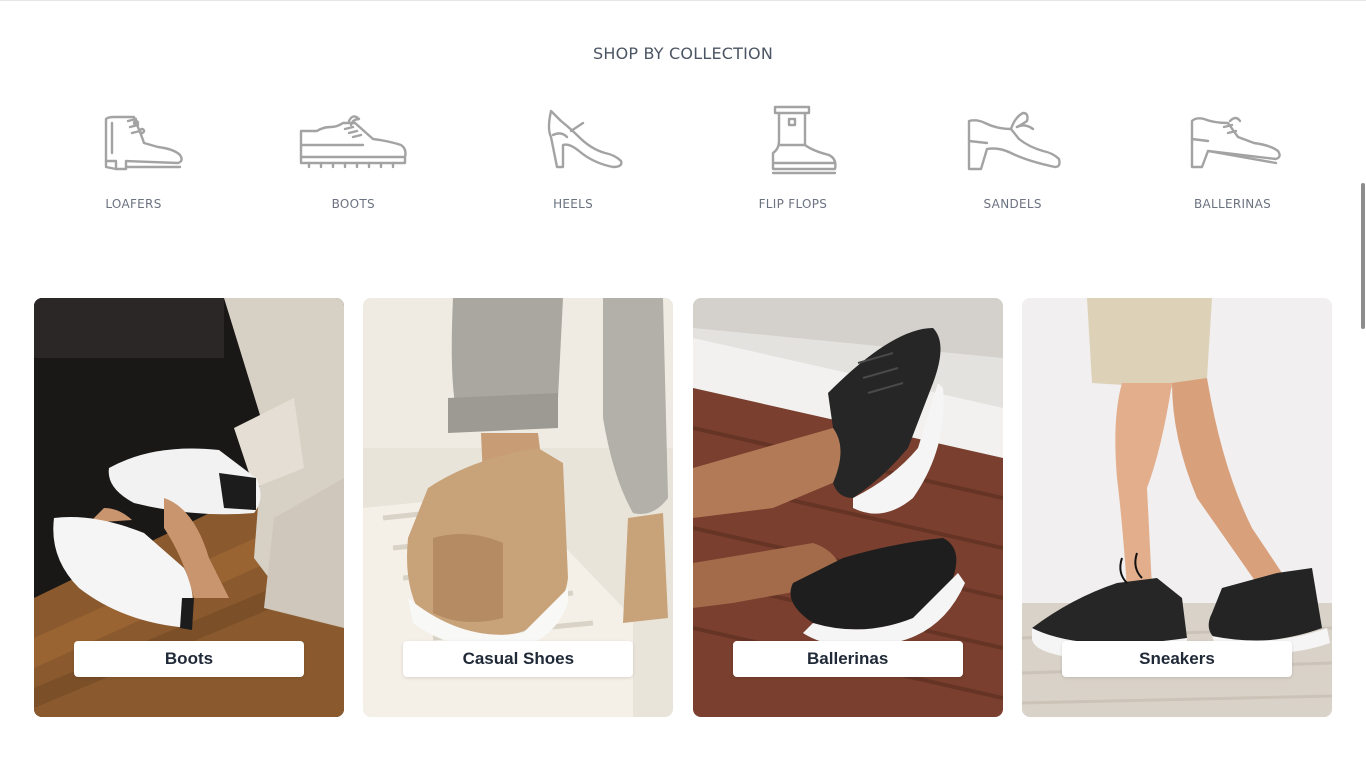 The width and height of the screenshot is (1366, 768). What do you see at coordinates (134, 141) in the screenshot?
I see `ankle-boot-icon` at bounding box center [134, 141].